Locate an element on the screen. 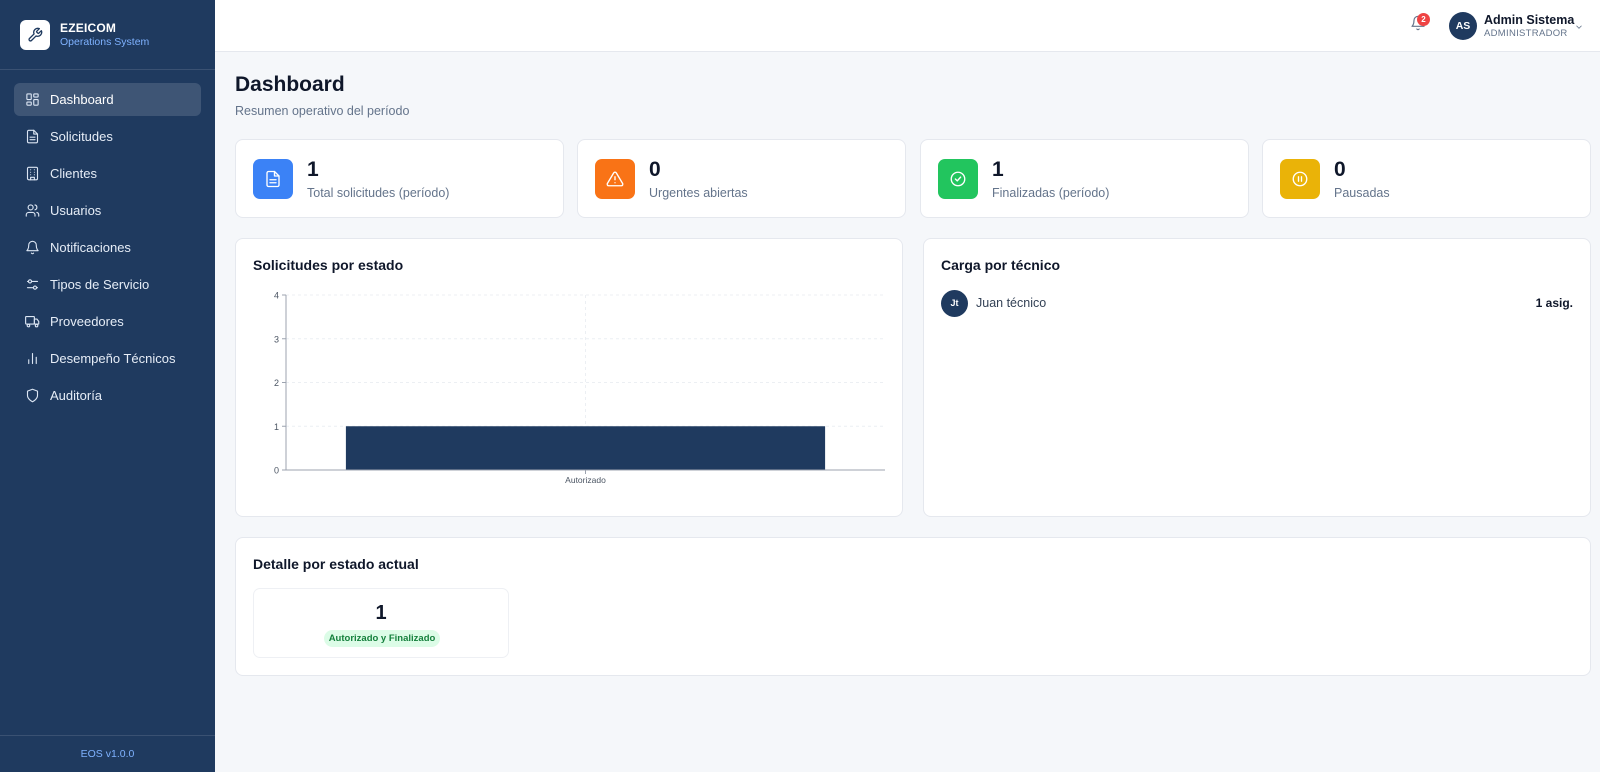 The image size is (1600, 772). brand: EZEICOM Operations System is located at coordinates (107, 35).